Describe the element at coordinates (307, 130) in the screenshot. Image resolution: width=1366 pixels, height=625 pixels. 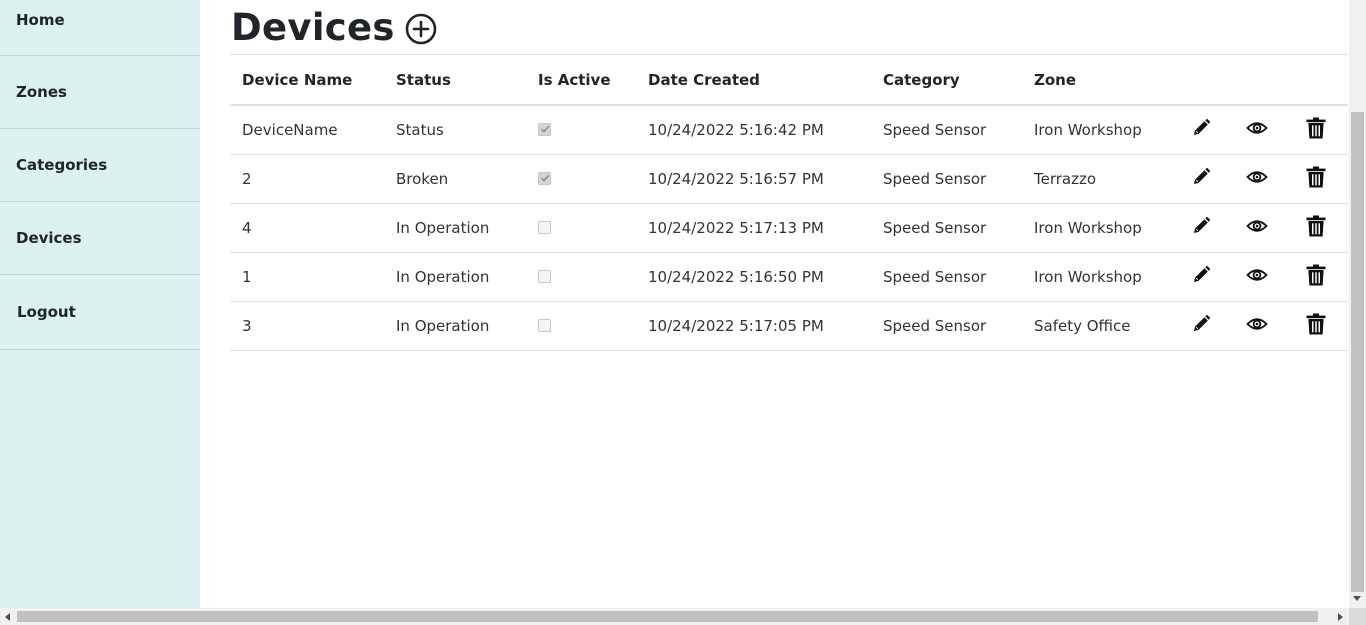
I see `cell-device-name: DeviceName` at that location.